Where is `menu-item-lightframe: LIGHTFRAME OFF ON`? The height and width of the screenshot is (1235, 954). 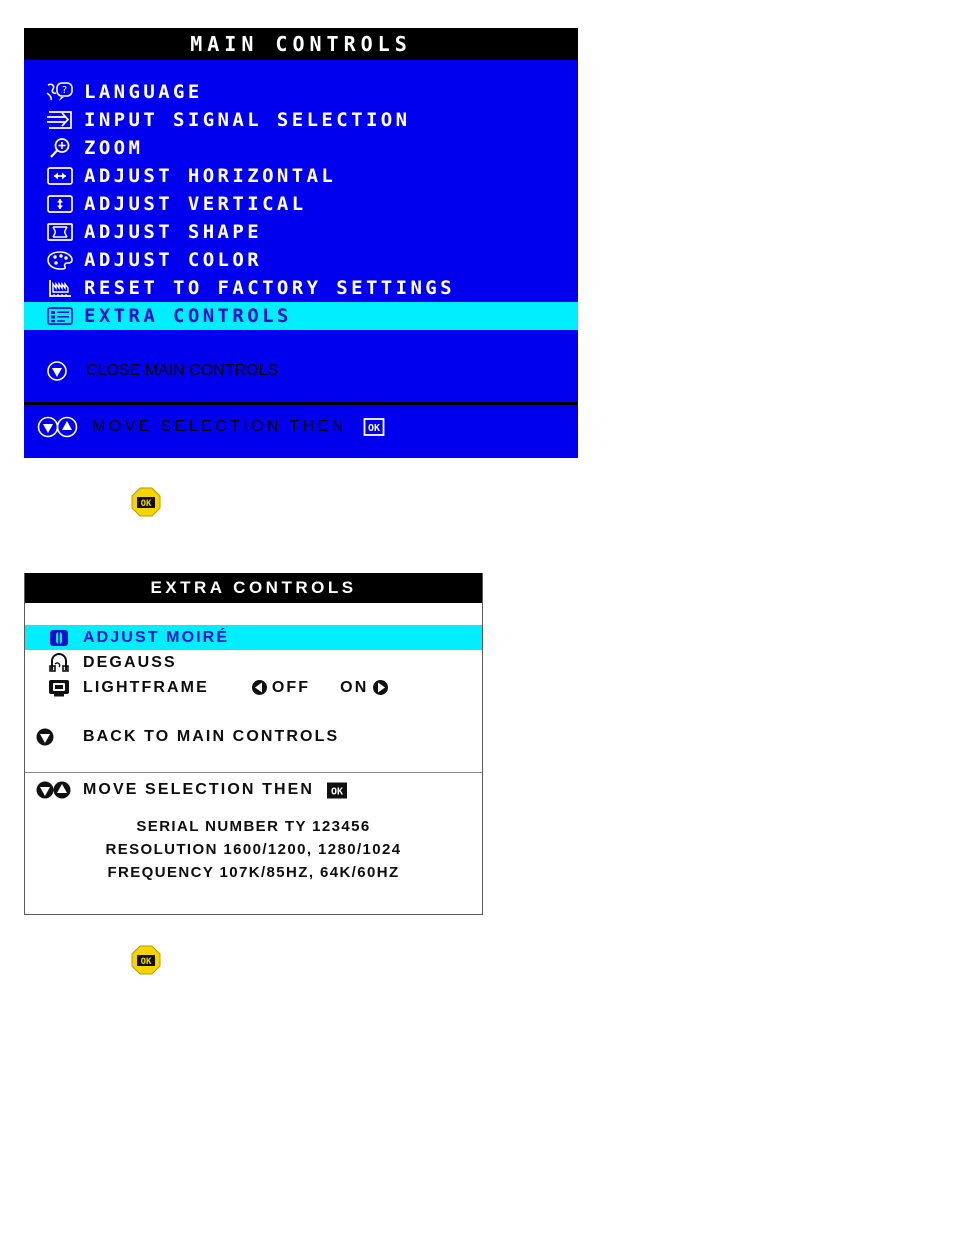
menu-item-lightframe: LIGHTFRAME OFF ON is located at coordinates (253, 687).